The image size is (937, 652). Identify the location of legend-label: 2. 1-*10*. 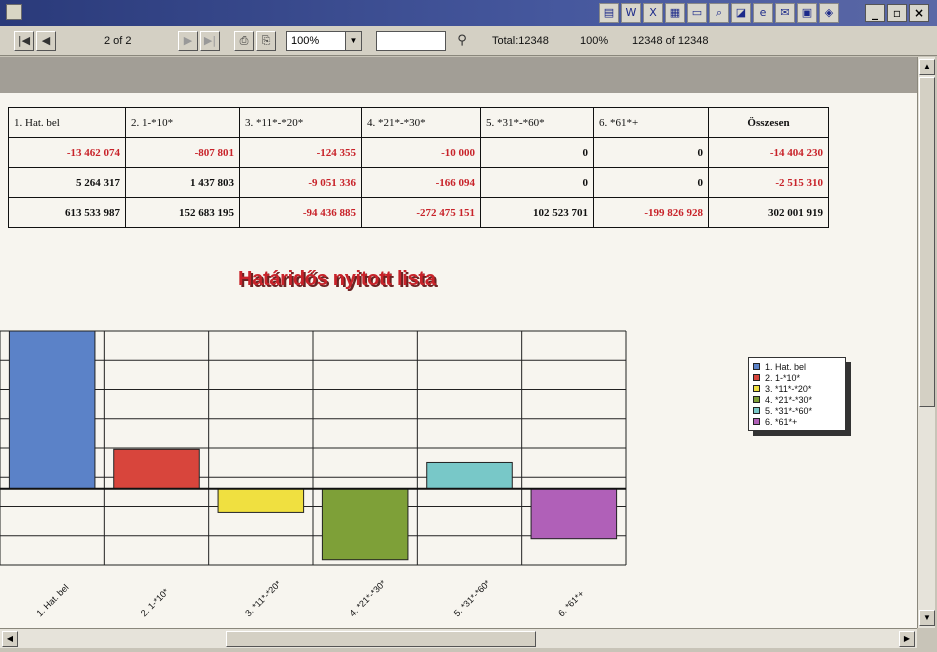
(783, 377).